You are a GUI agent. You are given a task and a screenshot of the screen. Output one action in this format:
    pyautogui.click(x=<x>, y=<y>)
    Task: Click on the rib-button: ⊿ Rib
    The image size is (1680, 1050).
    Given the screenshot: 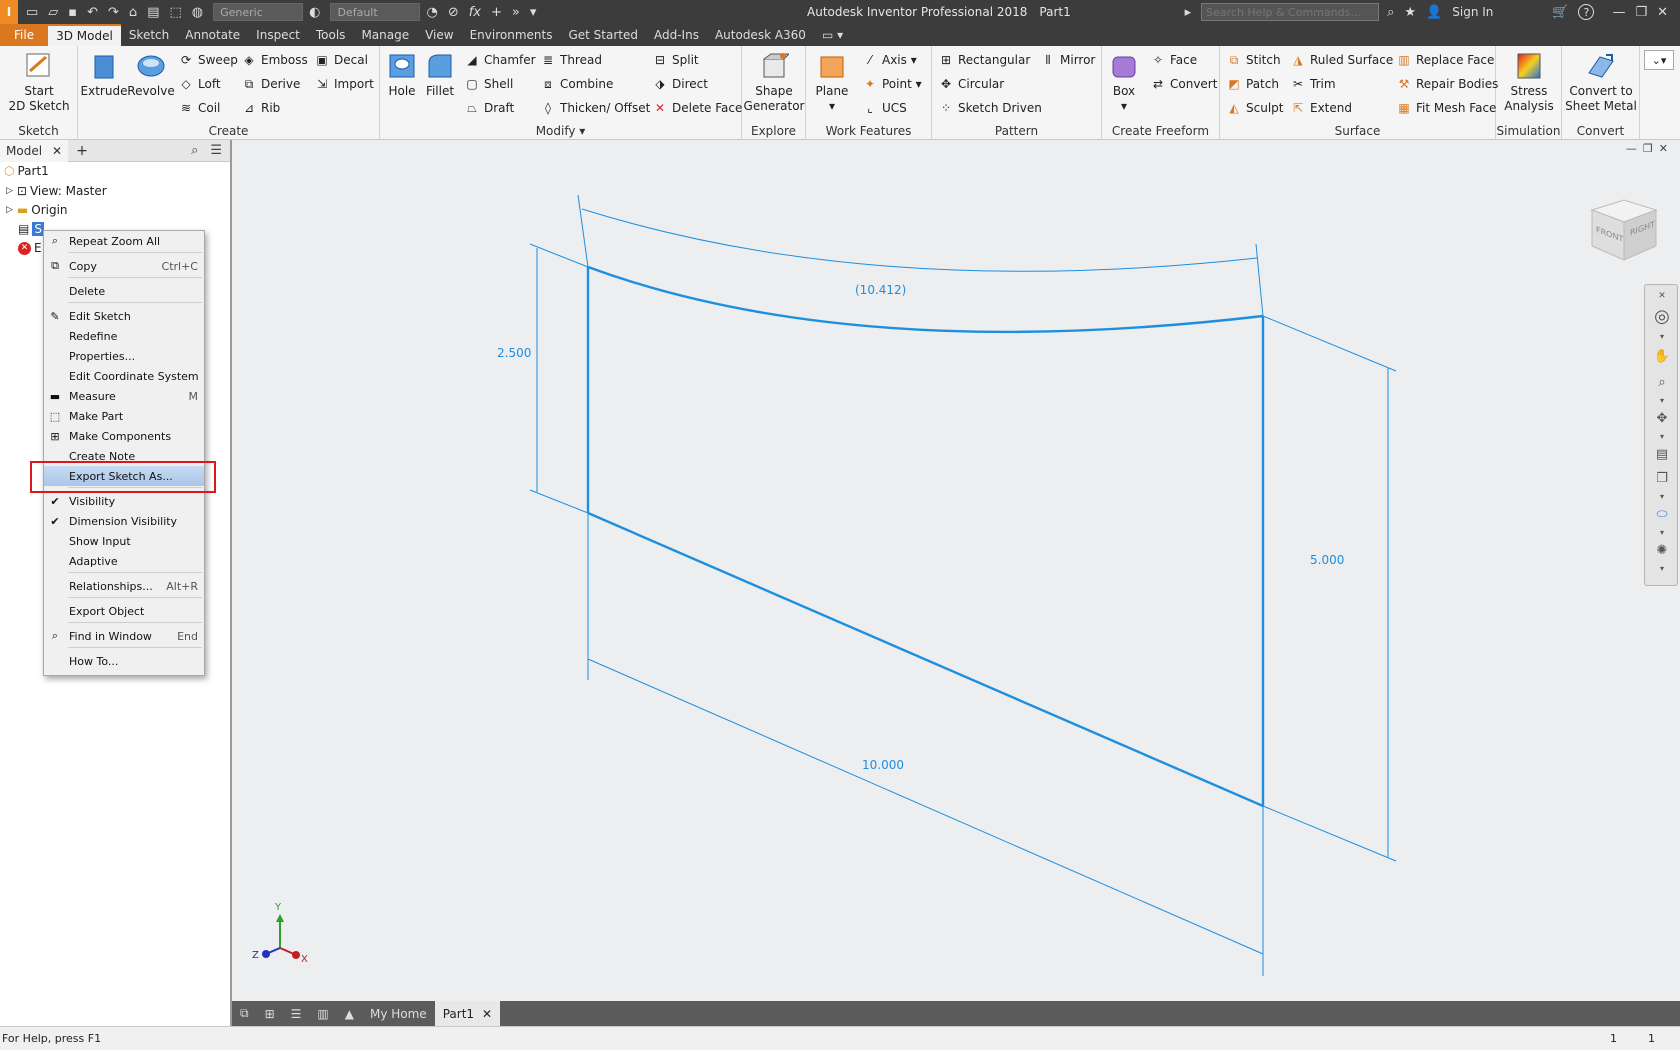 What is the action you would take?
    pyautogui.click(x=260, y=108)
    